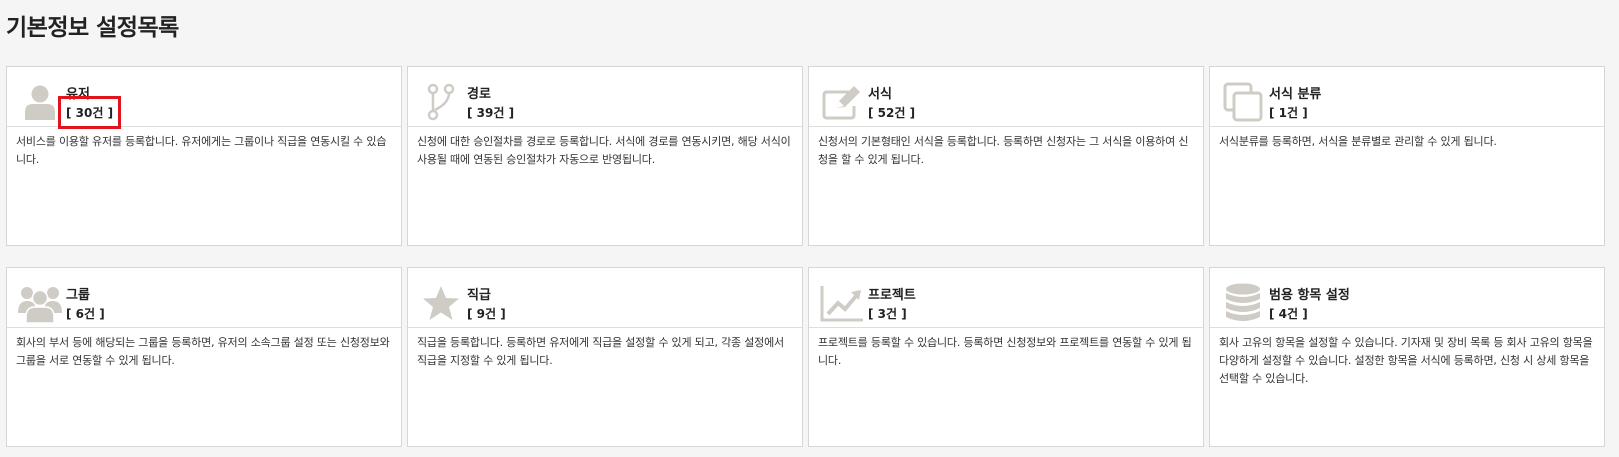  Describe the element at coordinates (605, 97) in the screenshot. I see `card-header: 경로 [ 39건 ]` at that location.